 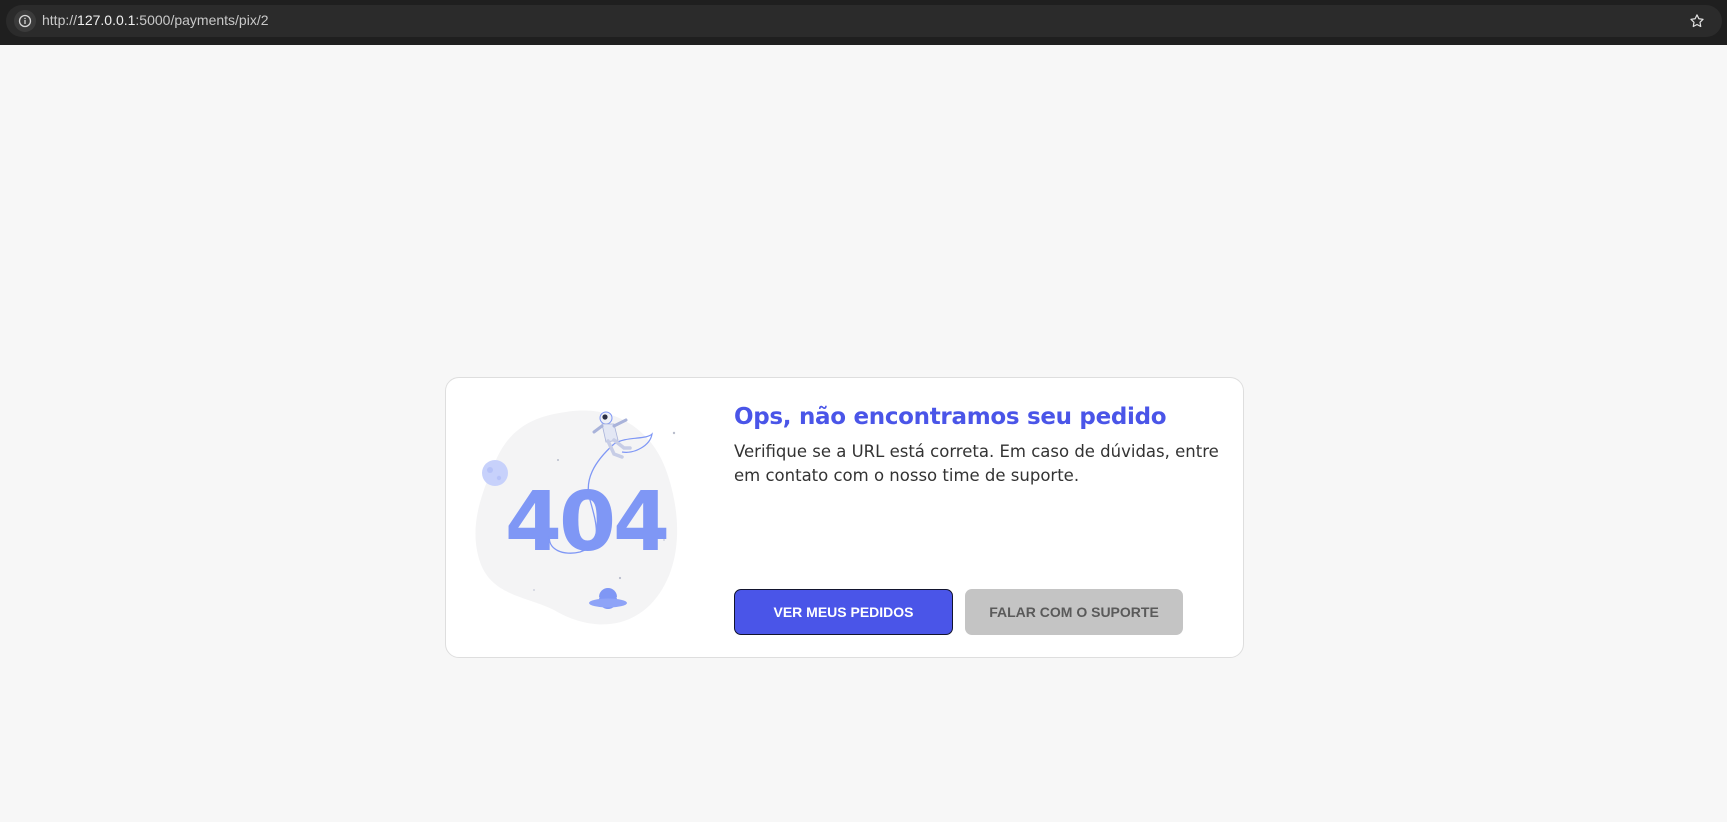 What do you see at coordinates (25, 21) in the screenshot?
I see `info-icon` at bounding box center [25, 21].